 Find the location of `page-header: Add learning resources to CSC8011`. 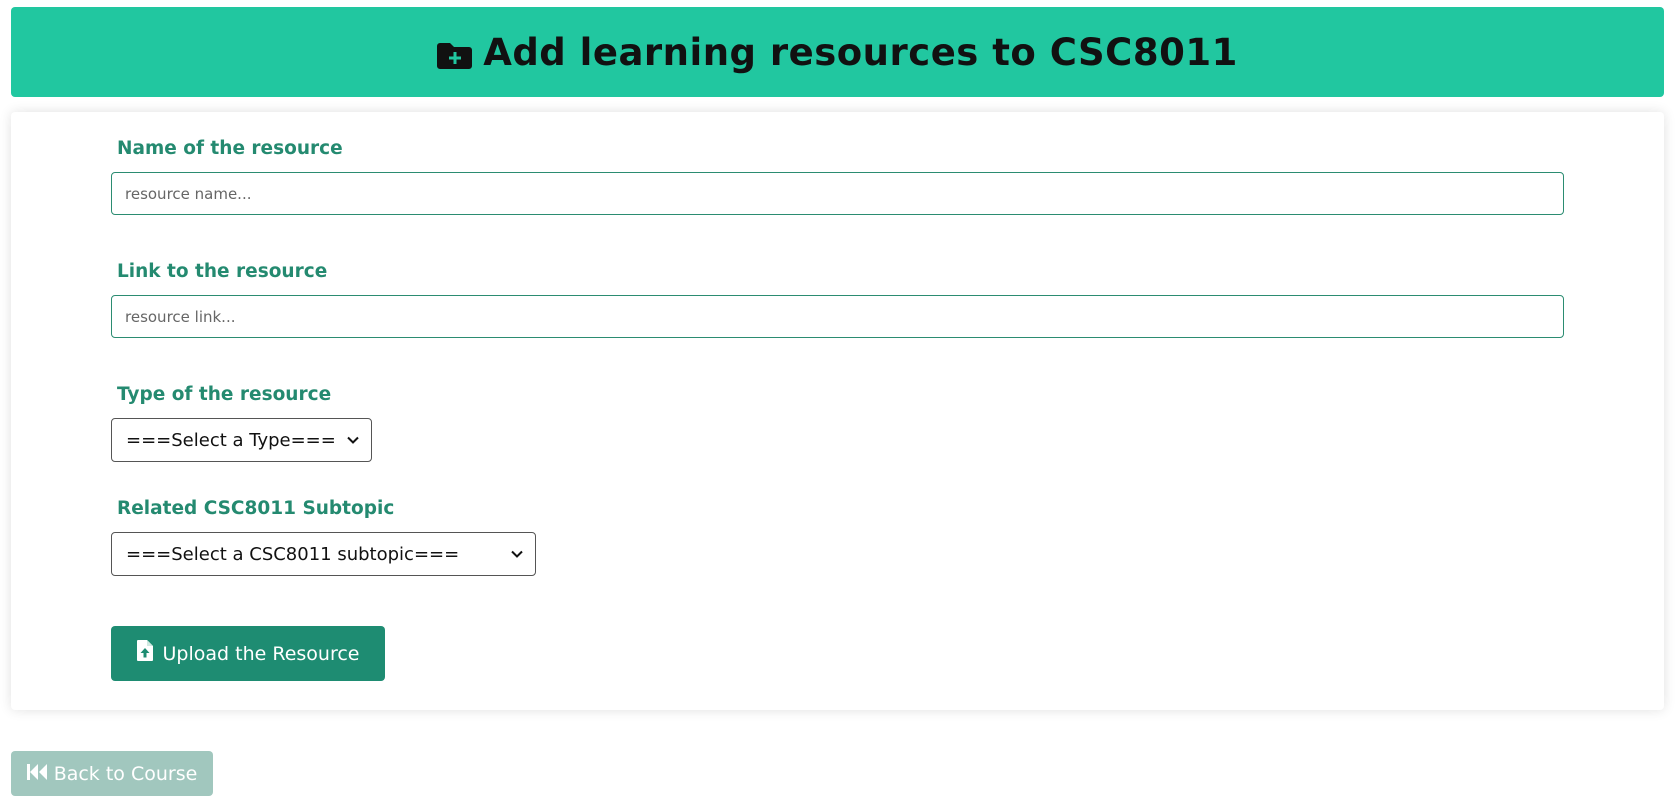

page-header: Add learning resources to CSC8011 is located at coordinates (837, 52).